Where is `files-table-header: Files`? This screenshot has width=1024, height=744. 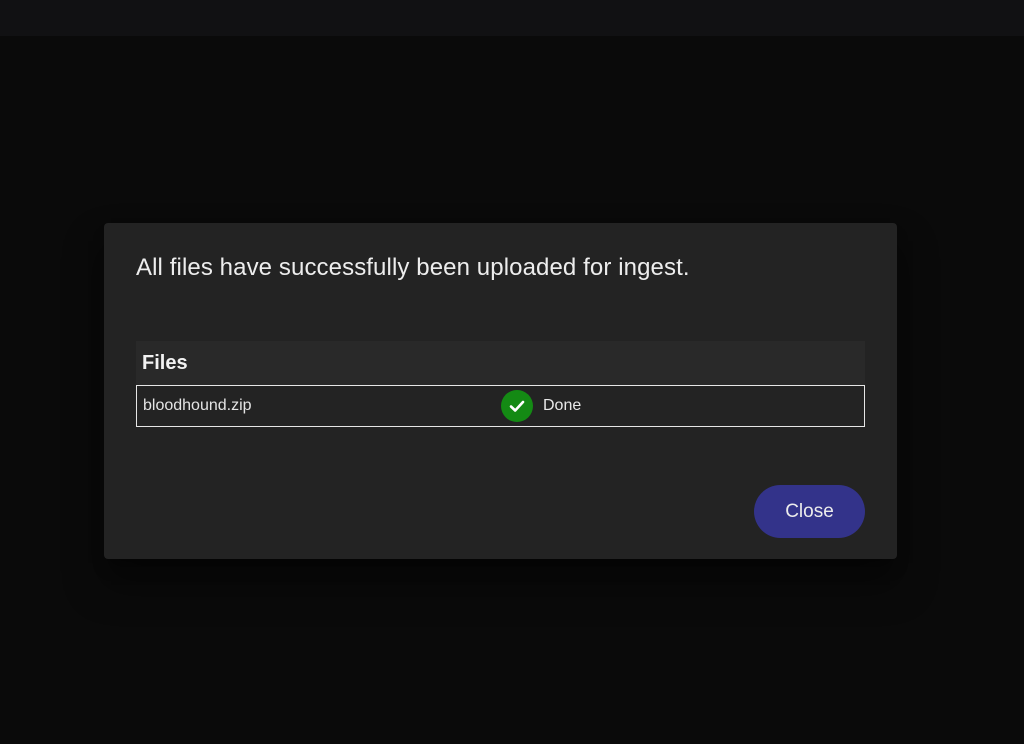 files-table-header: Files is located at coordinates (500, 363).